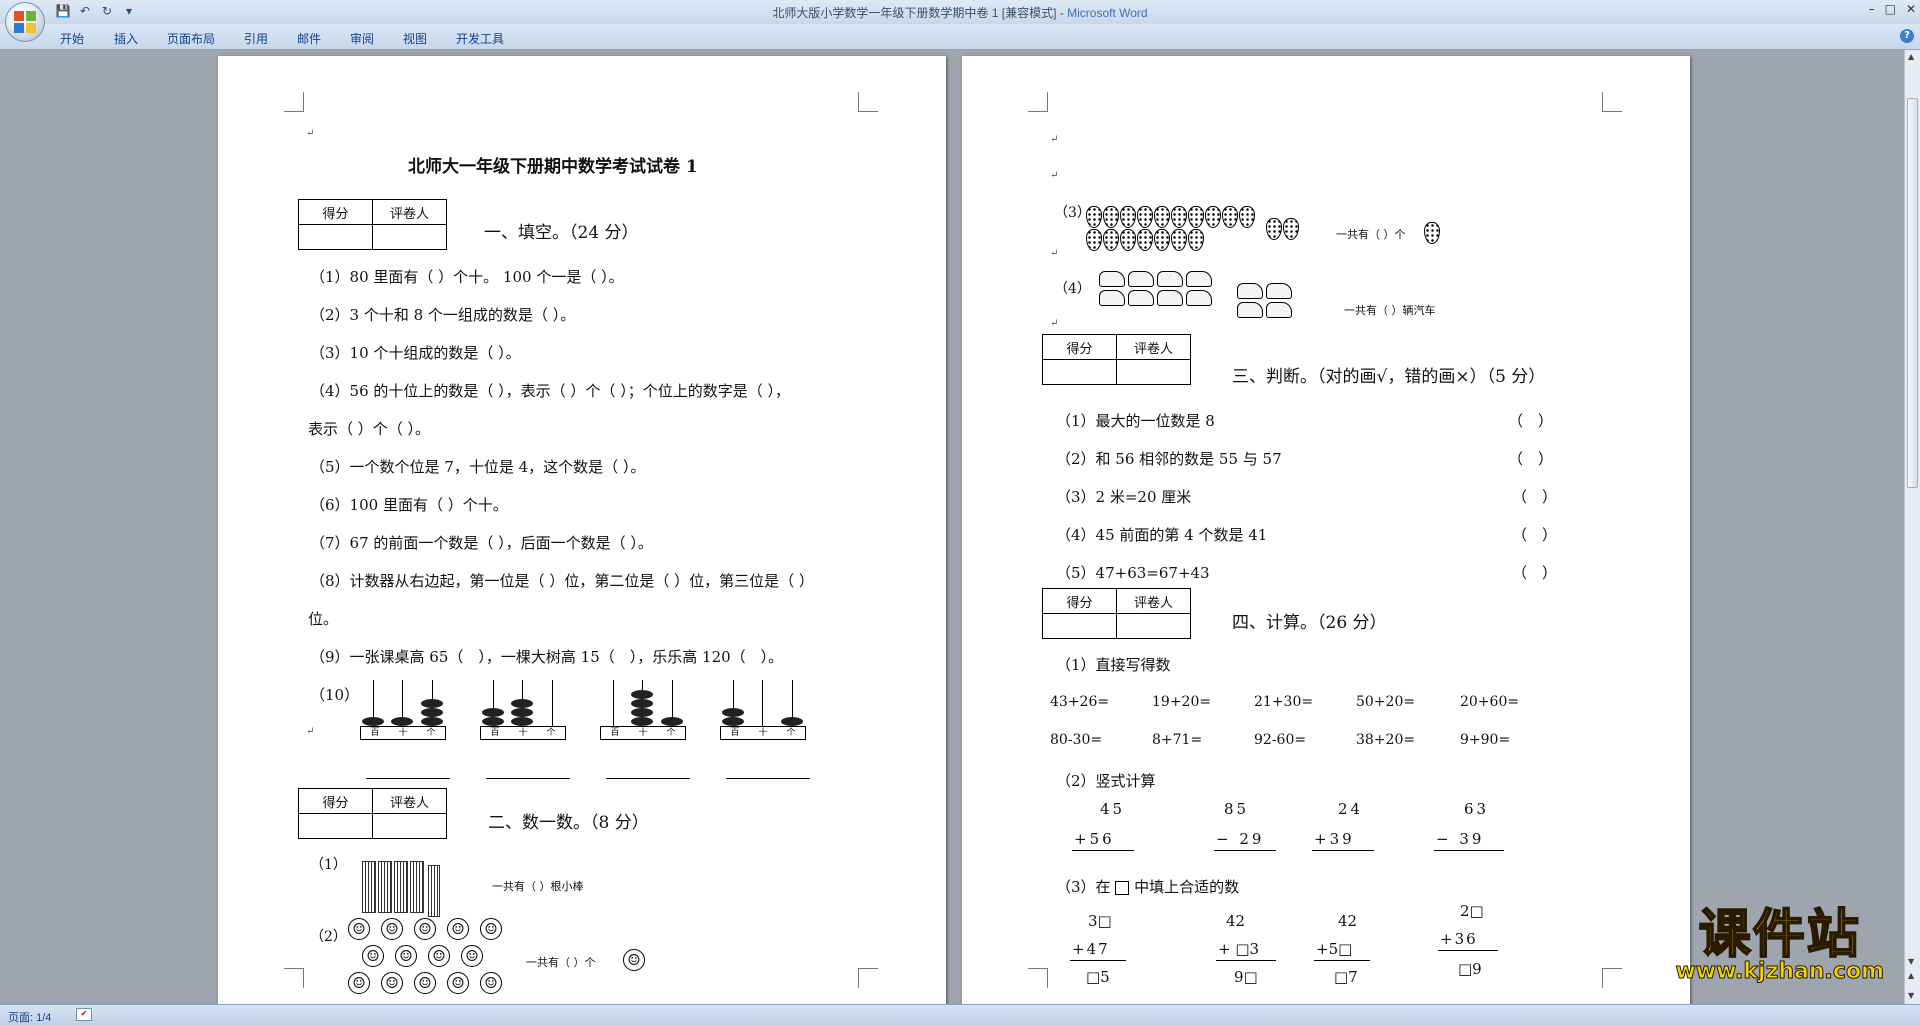 This screenshot has width=1920, height=1025. I want to click on question-text: （9）一张课桌高 65（ ），一棵大树高 15（ ），乐乐高 120（ ）。, so click(547, 657).